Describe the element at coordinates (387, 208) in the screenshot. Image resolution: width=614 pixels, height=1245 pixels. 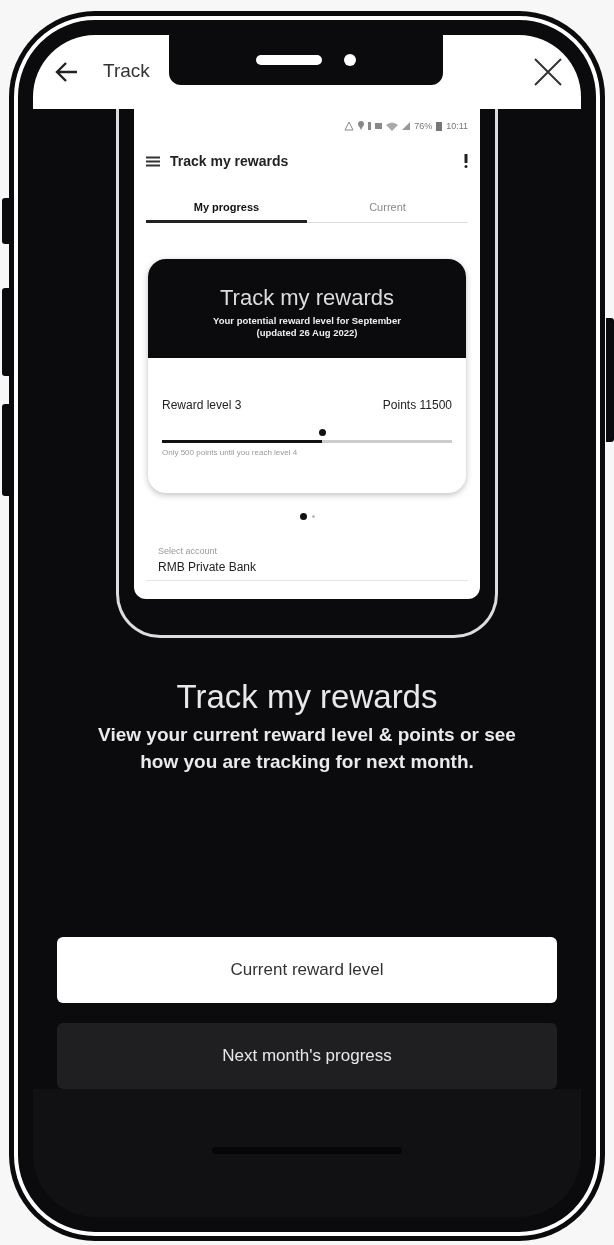
I see `tab: Current` at that location.